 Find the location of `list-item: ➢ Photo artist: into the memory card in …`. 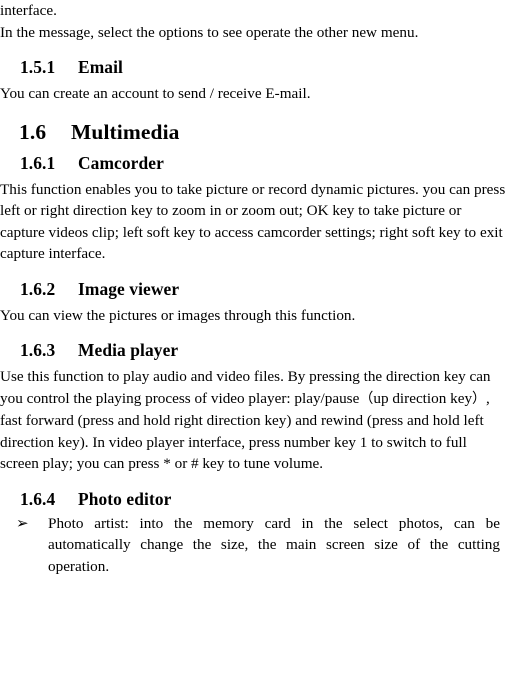

list-item: ➢ Photo artist: into the memory card in … is located at coordinates (253, 545).